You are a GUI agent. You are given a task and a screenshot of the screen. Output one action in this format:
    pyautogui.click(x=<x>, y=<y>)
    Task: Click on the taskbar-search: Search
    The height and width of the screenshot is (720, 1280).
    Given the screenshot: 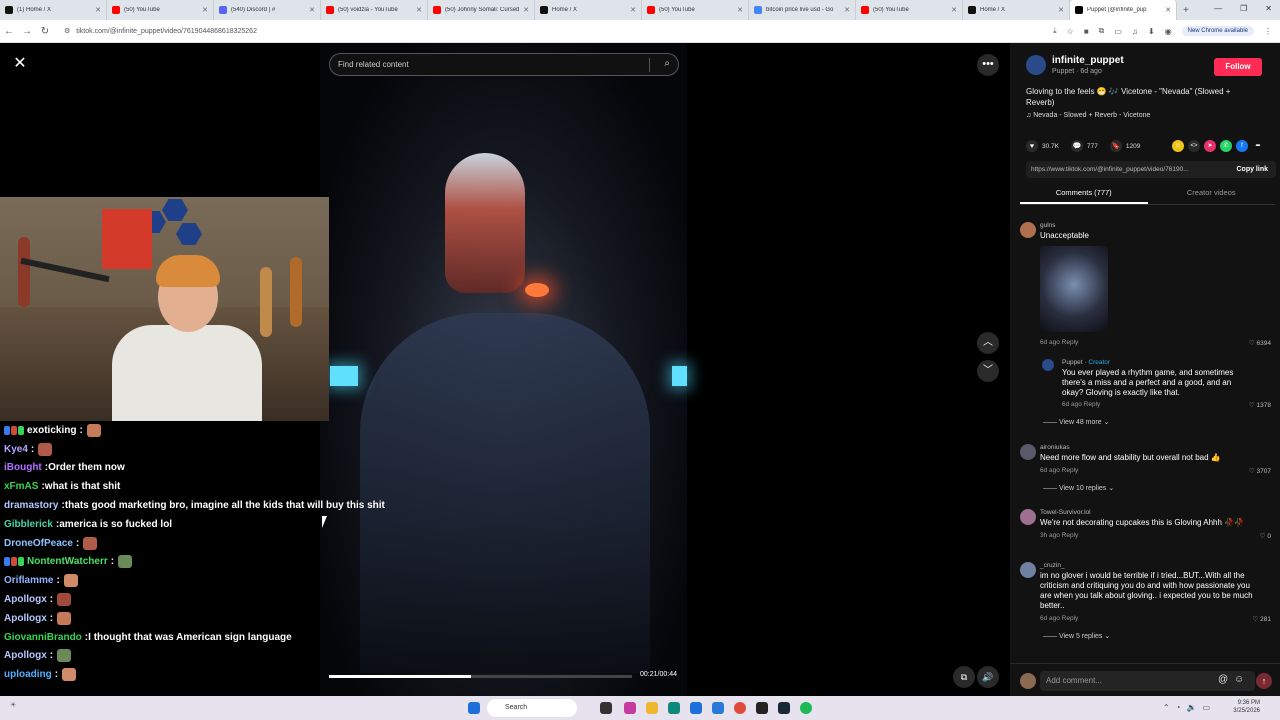 What is the action you would take?
    pyautogui.click(x=532, y=708)
    